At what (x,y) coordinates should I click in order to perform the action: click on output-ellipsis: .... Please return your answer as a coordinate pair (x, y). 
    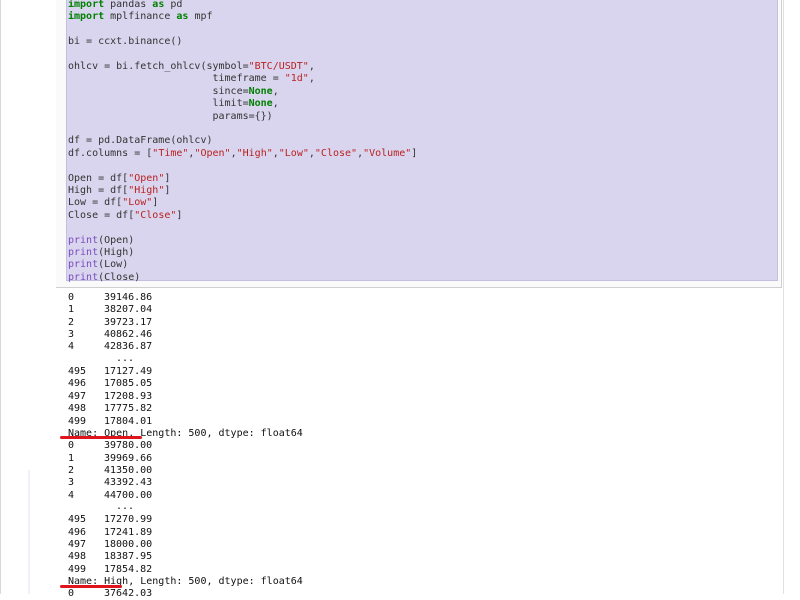
    Looking at the image, I should click on (125, 506).